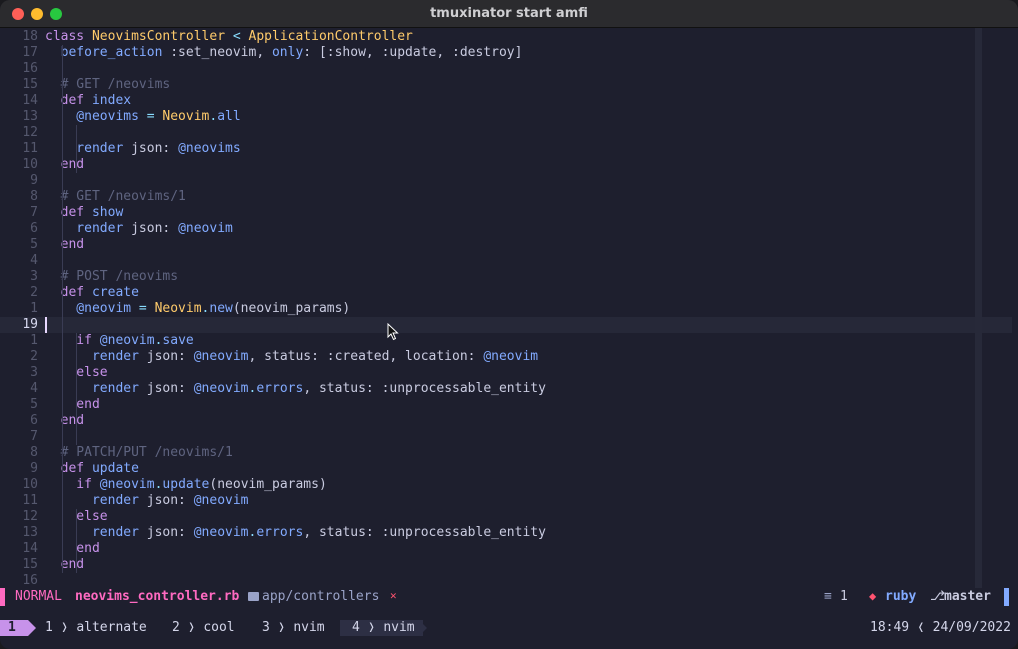 The width and height of the screenshot is (1018, 649). What do you see at coordinates (293, 628) in the screenshot?
I see `tmux-window-3: 3 ❭ nvim` at bounding box center [293, 628].